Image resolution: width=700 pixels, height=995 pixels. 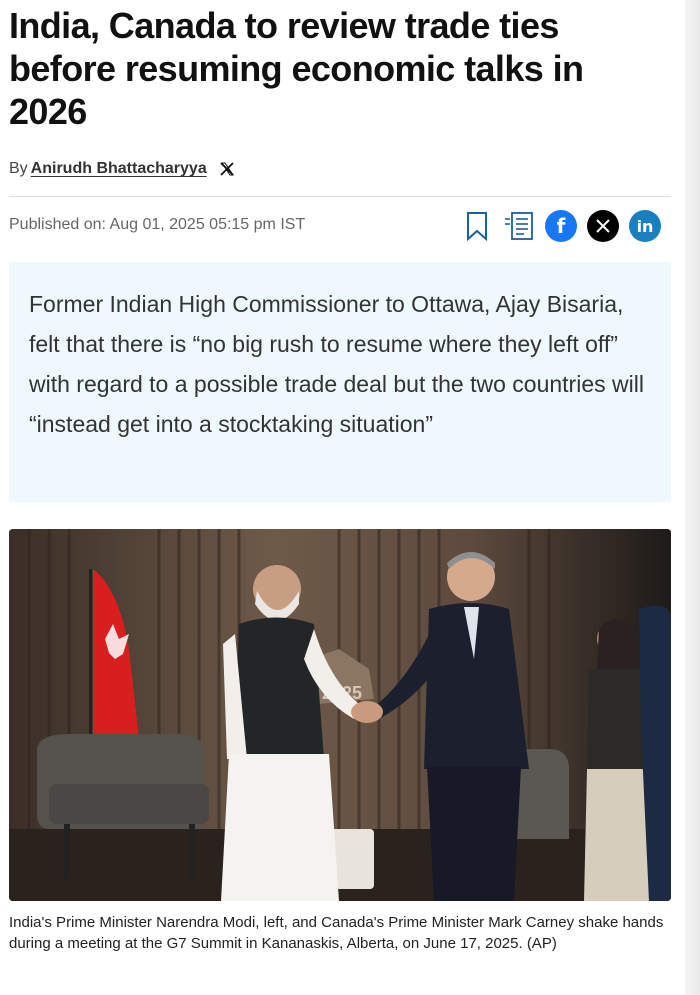 I want to click on divider, so click(x=340, y=196).